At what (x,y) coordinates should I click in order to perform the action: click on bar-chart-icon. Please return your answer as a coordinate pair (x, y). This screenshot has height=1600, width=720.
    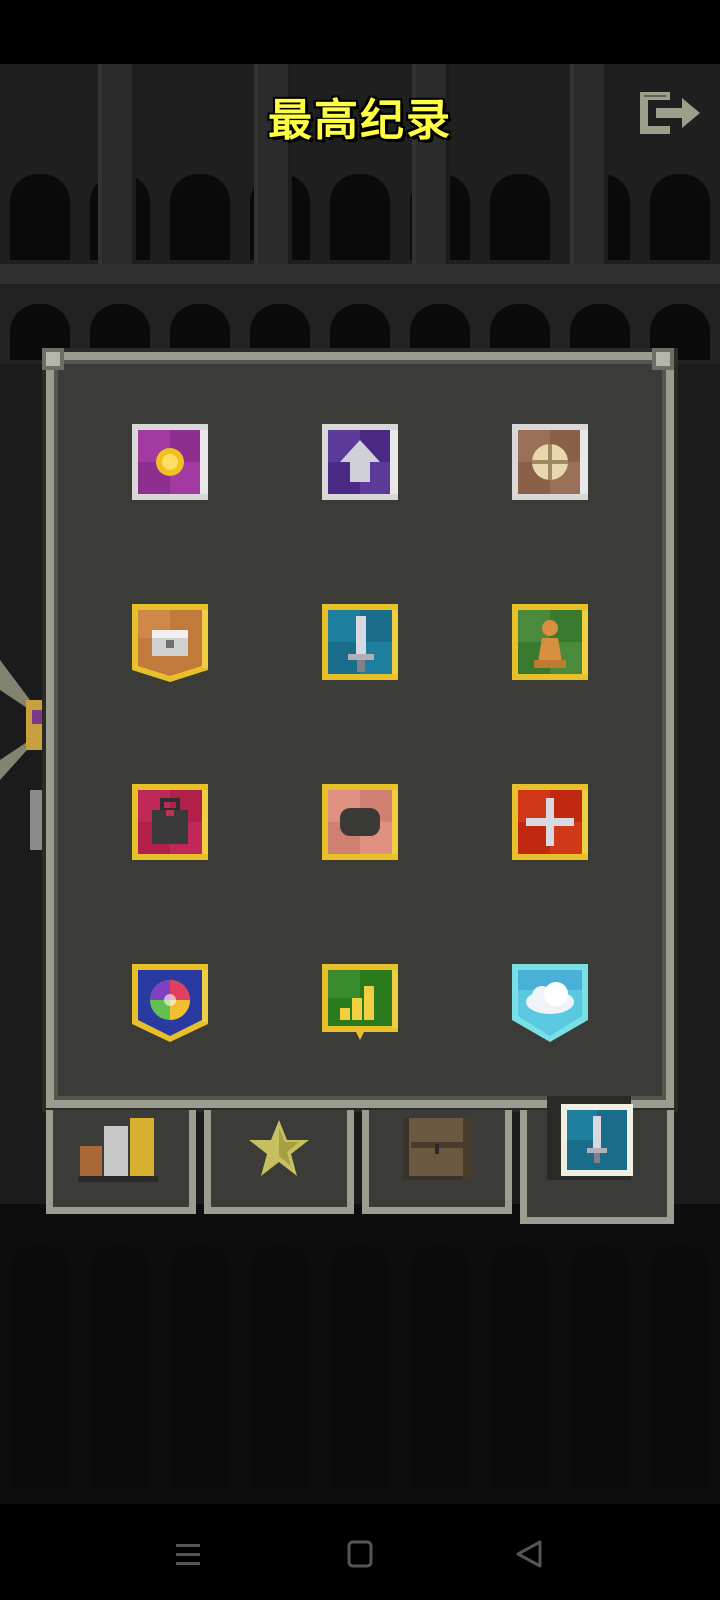
    Looking at the image, I should click on (360, 1002).